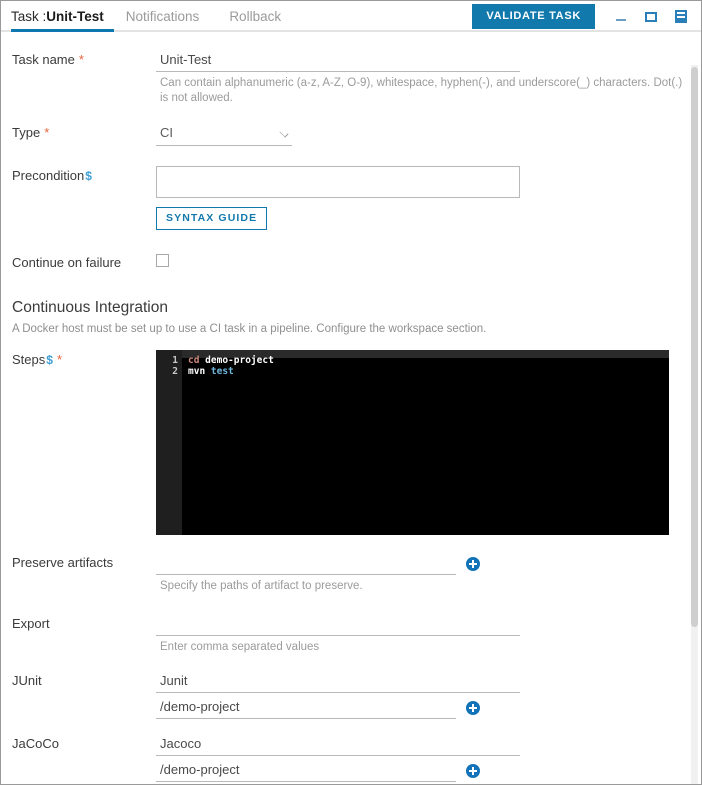 The height and width of the screenshot is (785, 702). Describe the element at coordinates (169, 442) in the screenshot. I see `editor-line-gutter: 1 2` at that location.